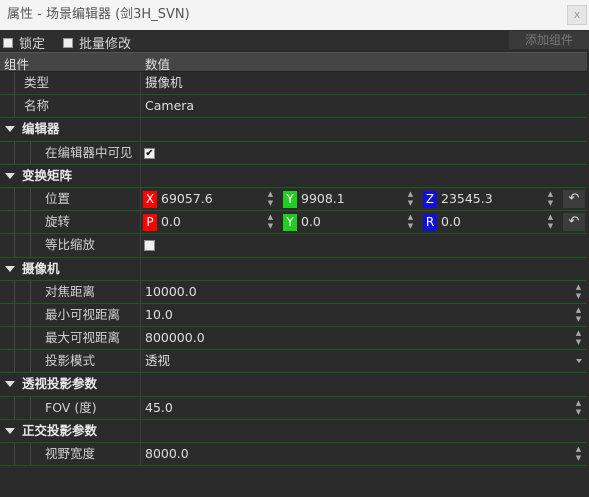 This screenshot has height=497, width=589. I want to click on rotation-p-value: 0.0, so click(171, 222).